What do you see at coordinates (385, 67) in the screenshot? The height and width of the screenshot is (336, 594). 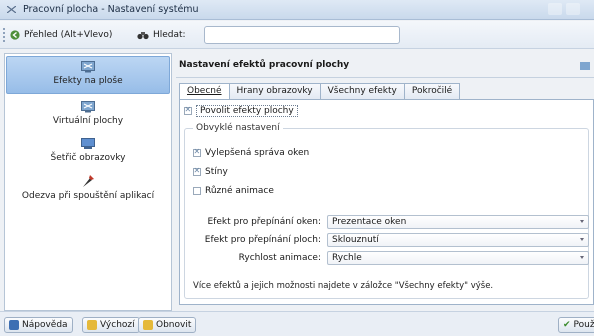 I see `page-title: Nastavení efektů pracovní plochy` at bounding box center [385, 67].